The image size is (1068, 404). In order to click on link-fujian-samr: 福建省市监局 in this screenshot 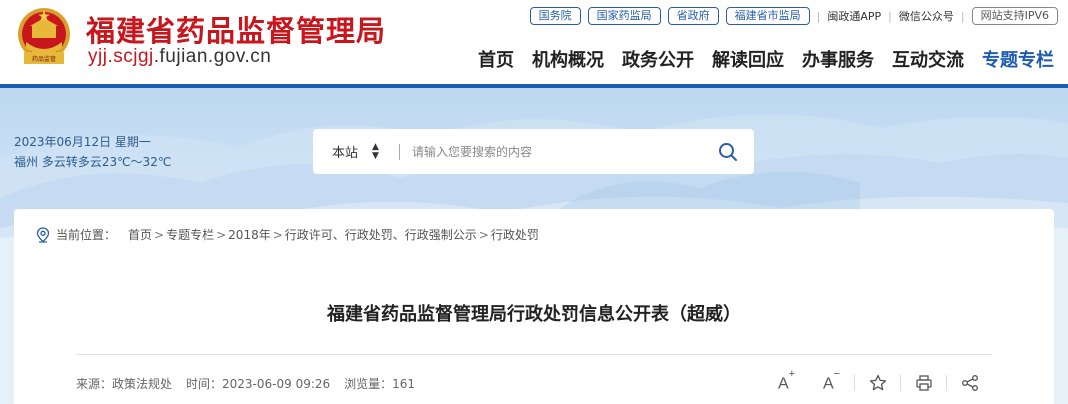, I will do `click(767, 16)`.